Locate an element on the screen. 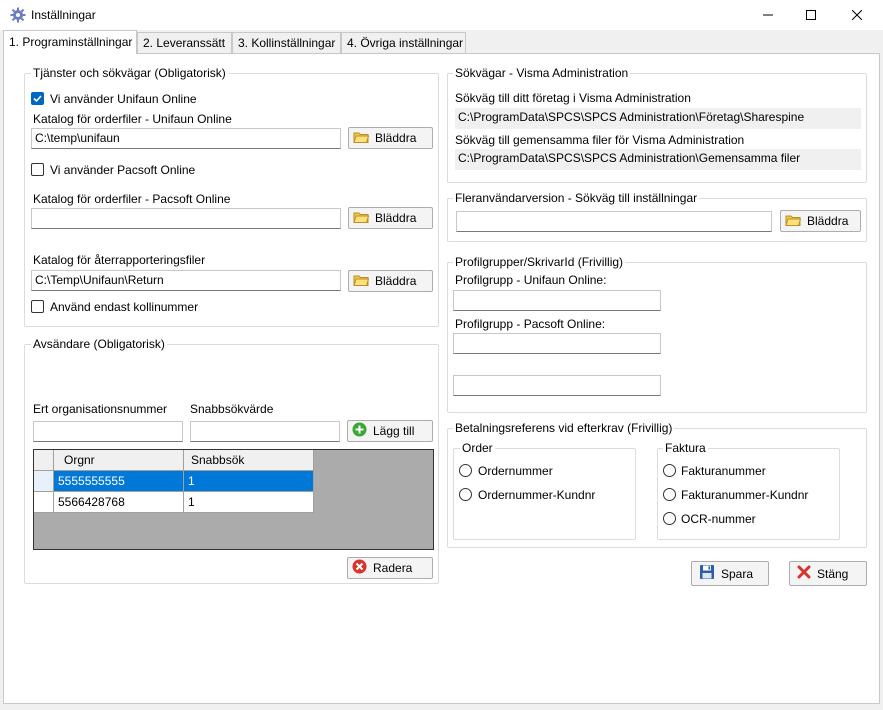 The image size is (883, 710). radio-fakturanummer is located at coordinates (669, 470).